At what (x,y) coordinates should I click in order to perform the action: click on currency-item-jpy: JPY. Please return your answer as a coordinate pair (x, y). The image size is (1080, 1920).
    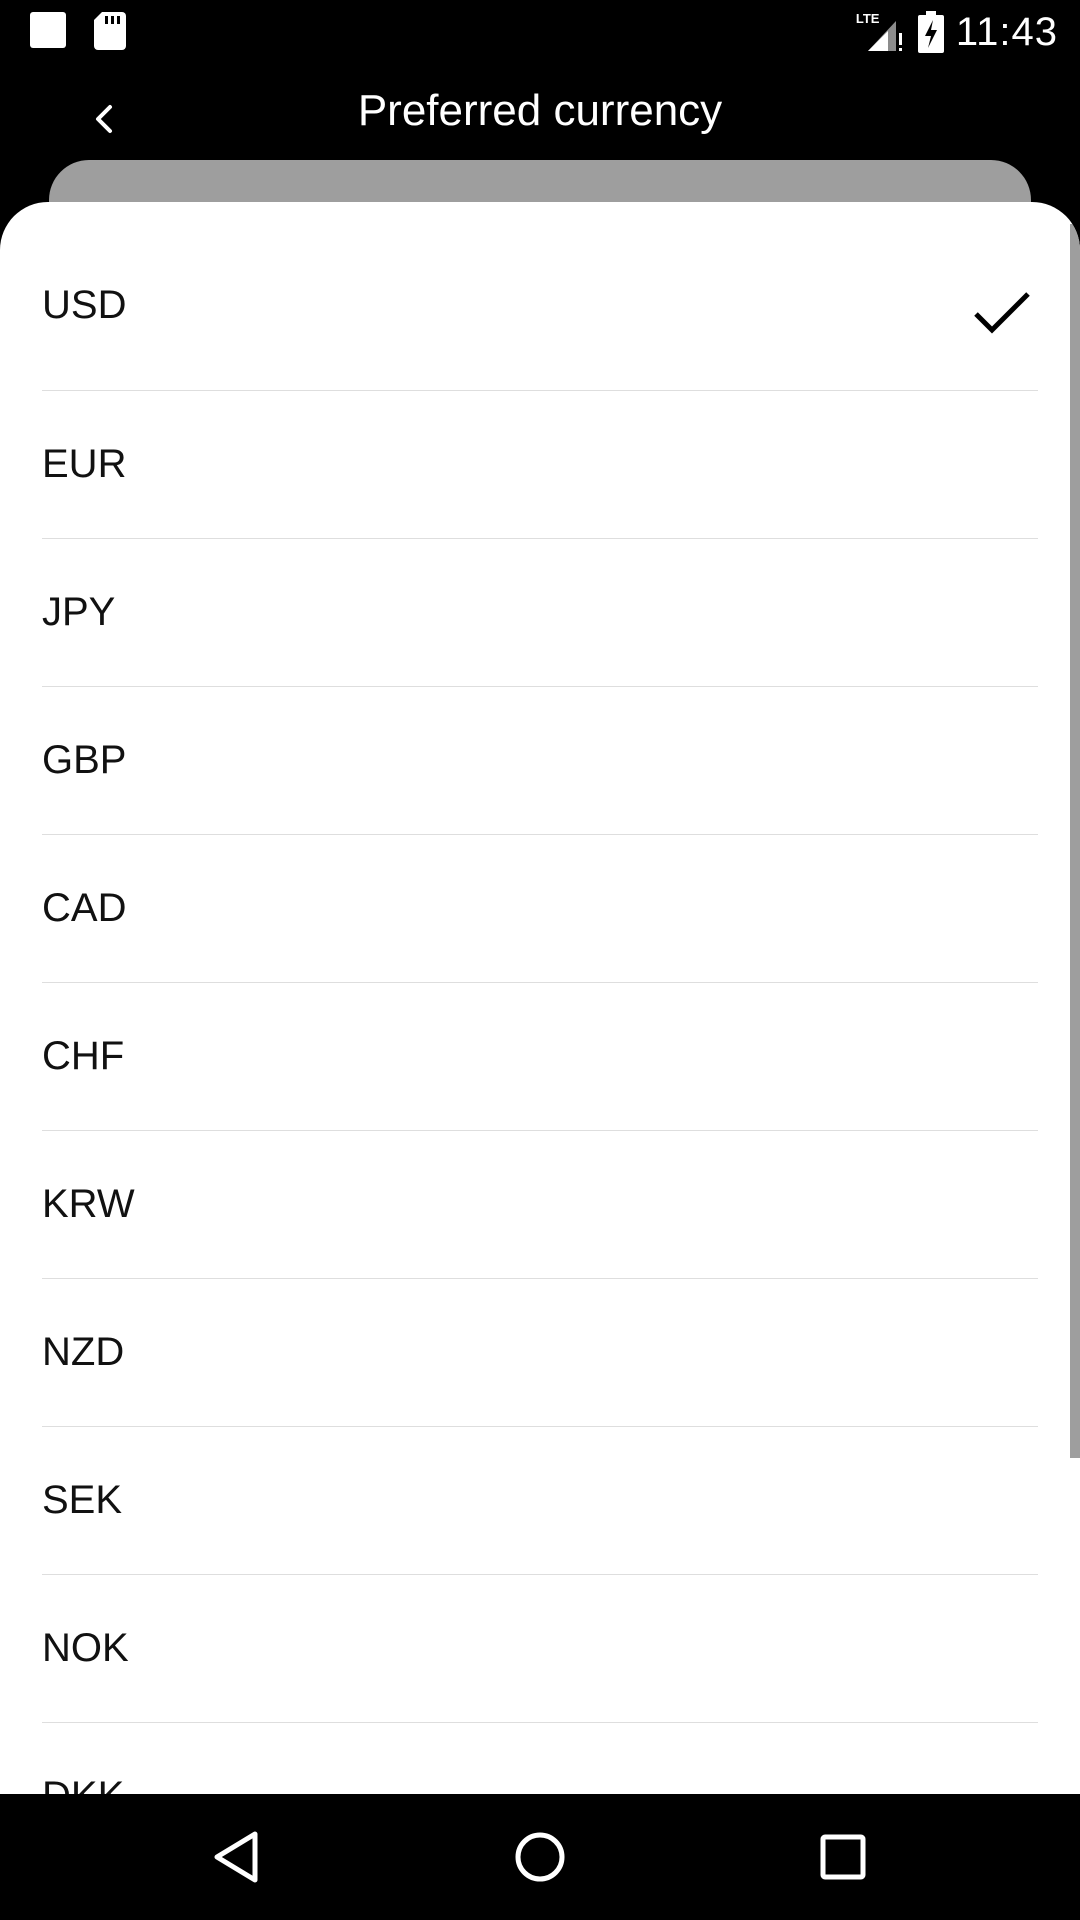
    Looking at the image, I should click on (540, 613).